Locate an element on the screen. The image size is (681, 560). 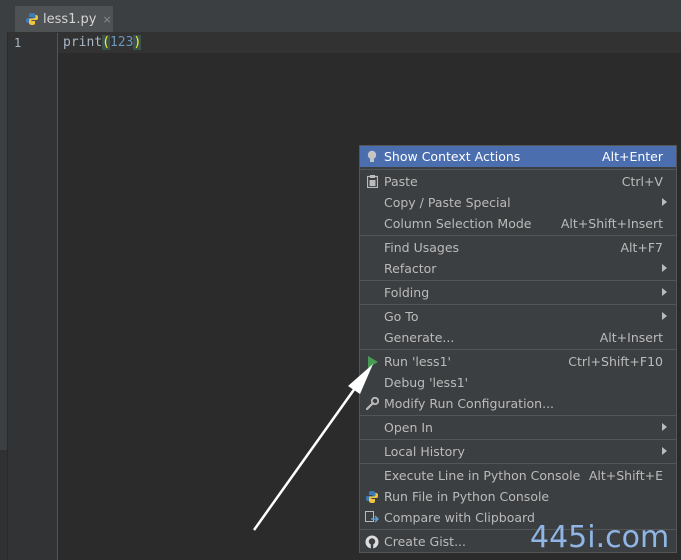
python-console-icon is located at coordinates (372, 497).